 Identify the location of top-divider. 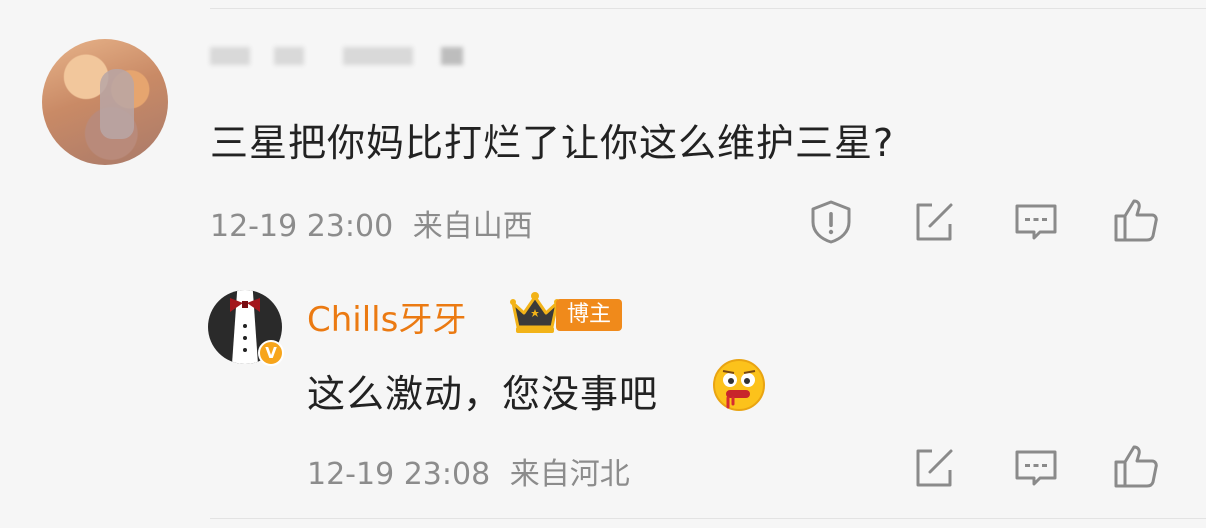
(708, 8).